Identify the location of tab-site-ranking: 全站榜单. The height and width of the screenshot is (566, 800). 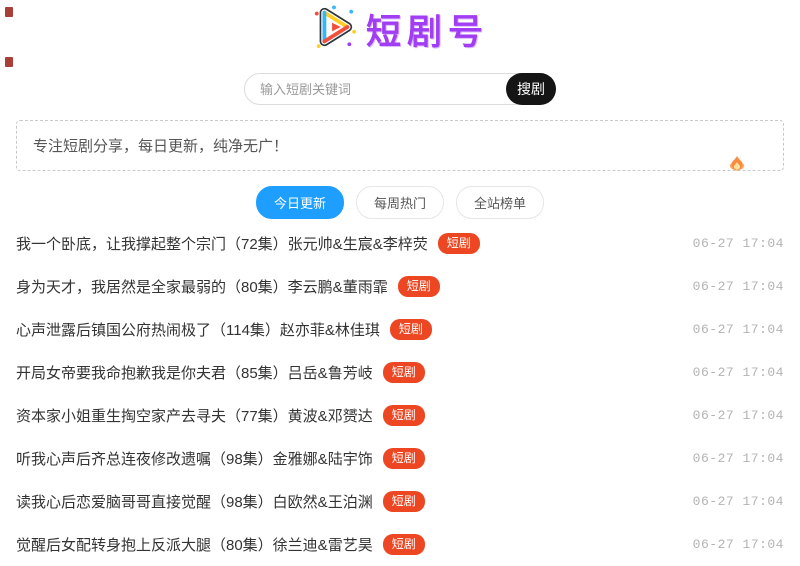
(500, 202).